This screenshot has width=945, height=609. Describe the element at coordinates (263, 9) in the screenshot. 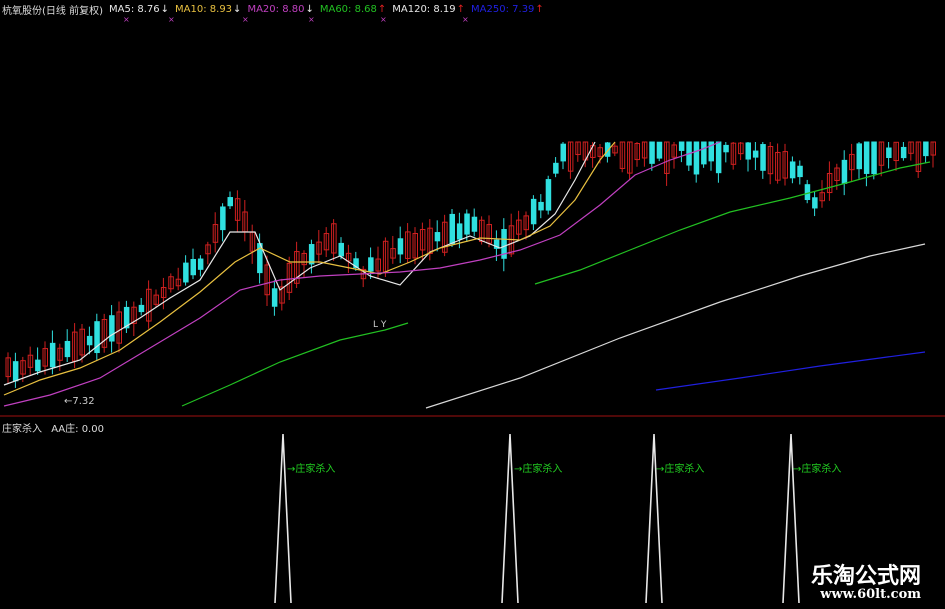

I see `ma20-label: MA20:` at that location.